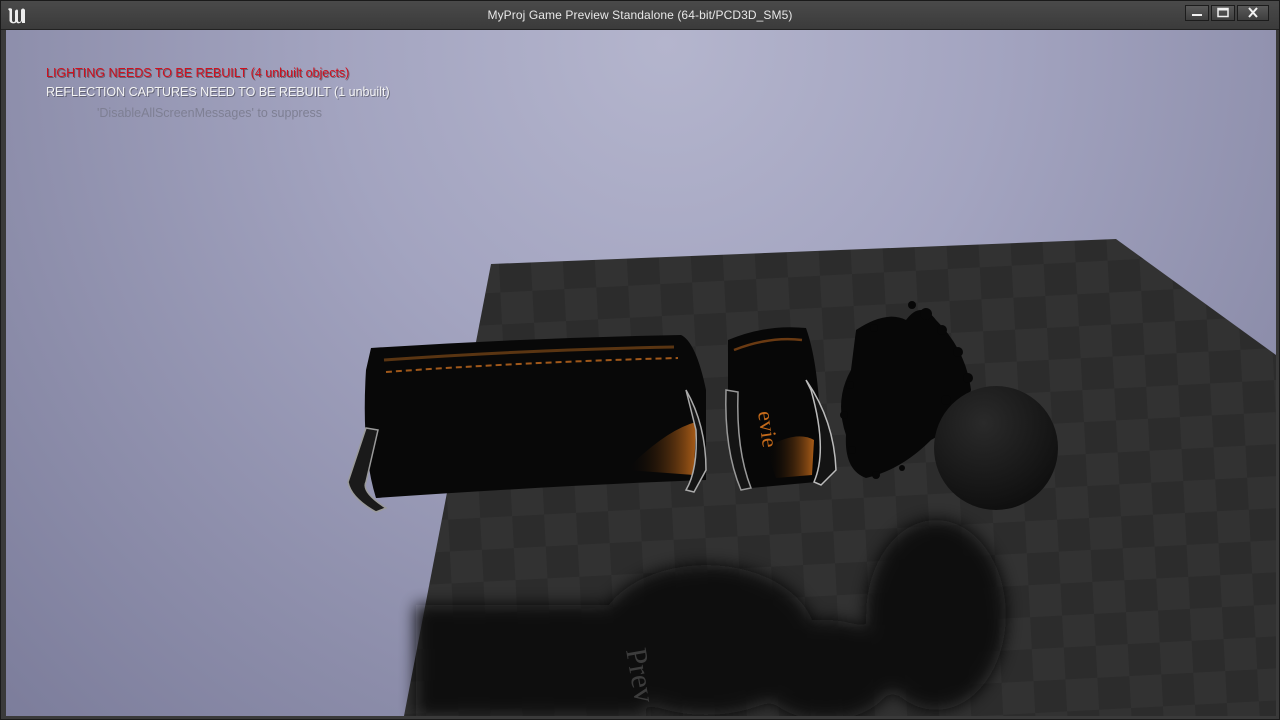 The height and width of the screenshot is (720, 1280). Describe the element at coordinates (210, 113) in the screenshot. I see `suppress-hint-message: 'DisableAllScreenMessages' to suppress` at that location.